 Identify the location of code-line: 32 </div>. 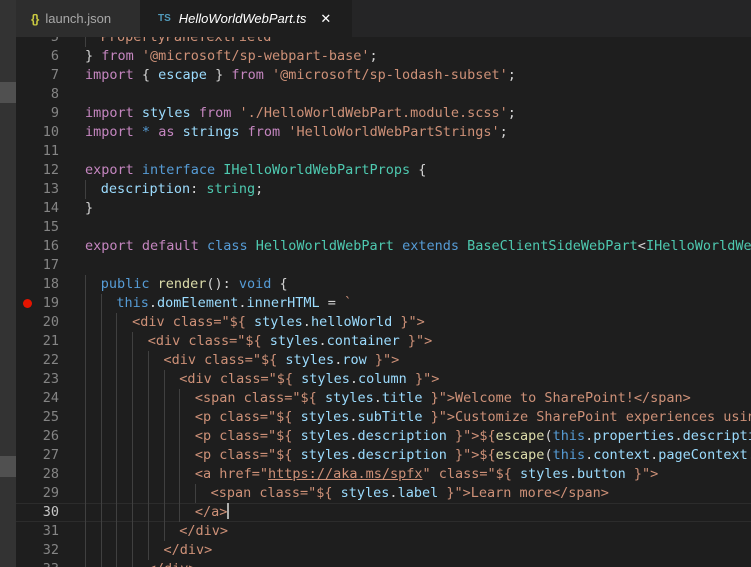
(383, 550).